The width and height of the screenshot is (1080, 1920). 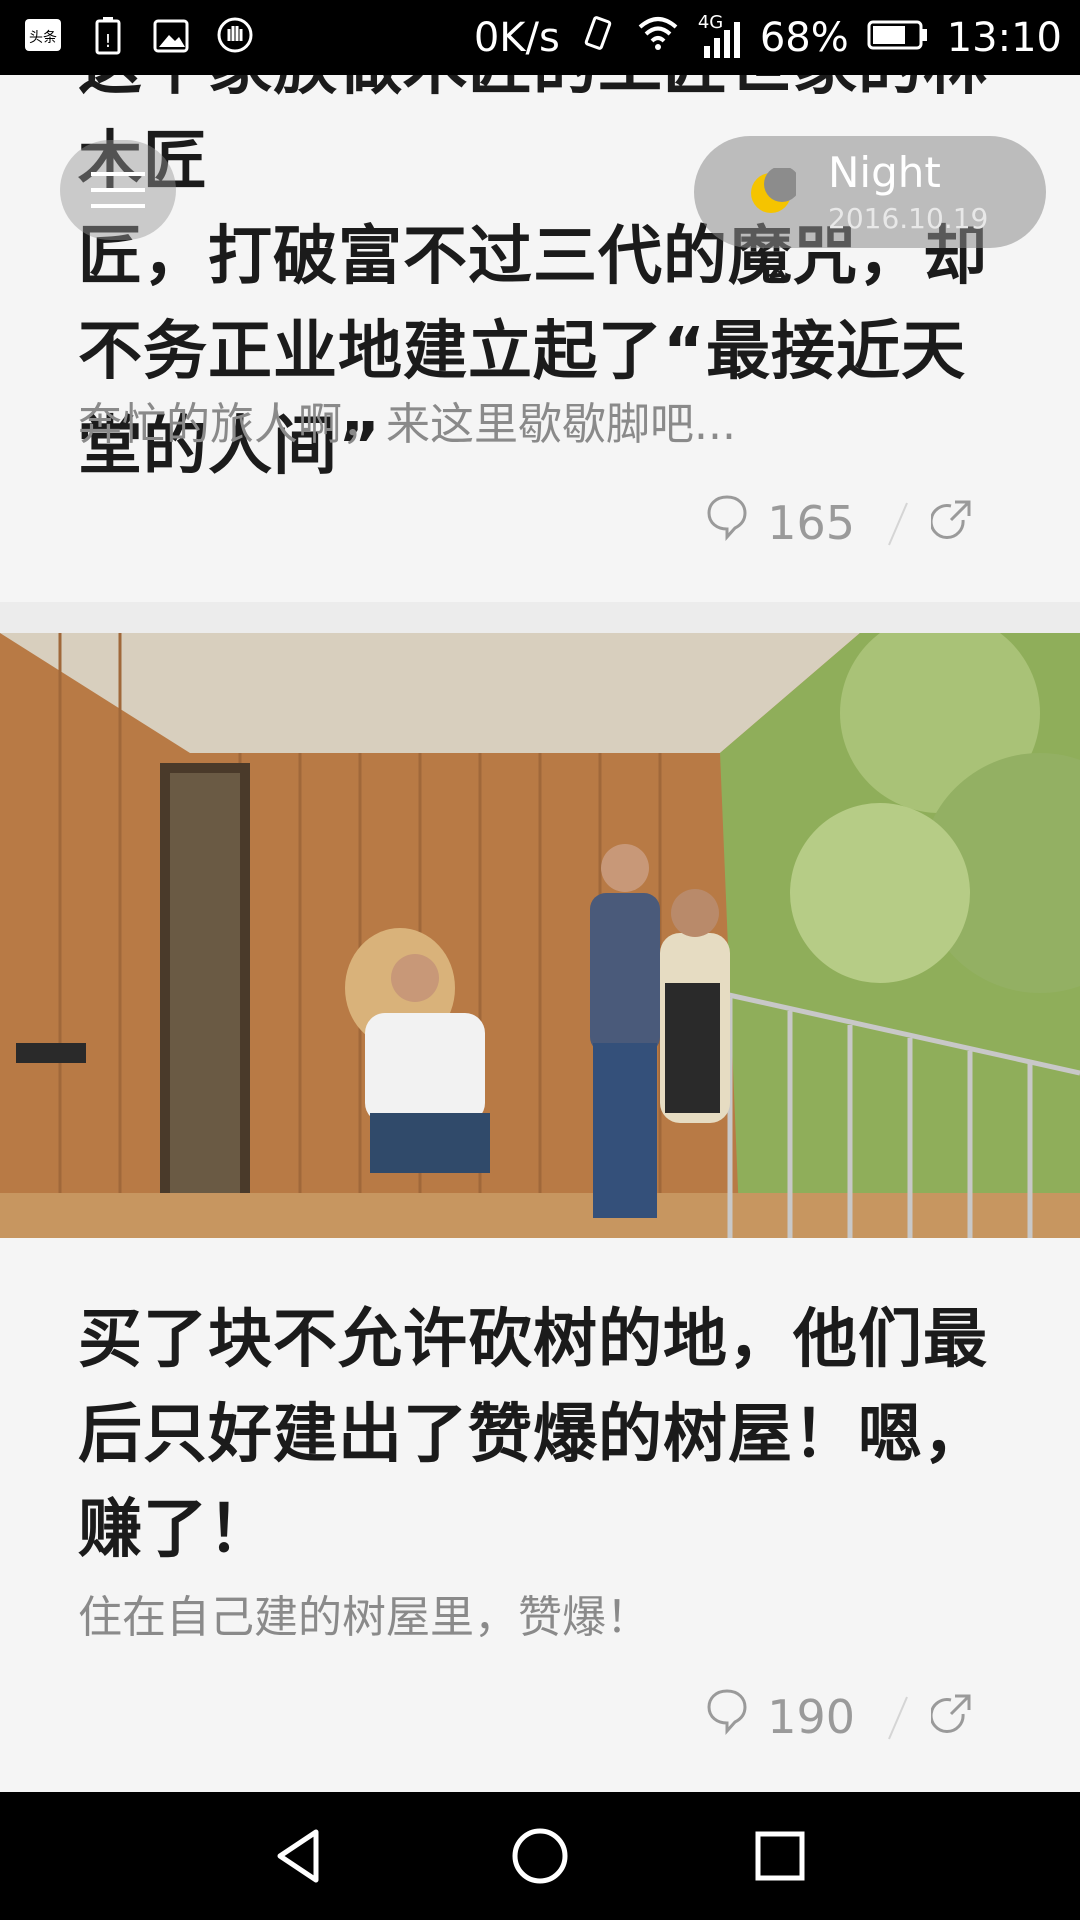 I want to click on battery-percent: 68%, so click(x=804, y=37).